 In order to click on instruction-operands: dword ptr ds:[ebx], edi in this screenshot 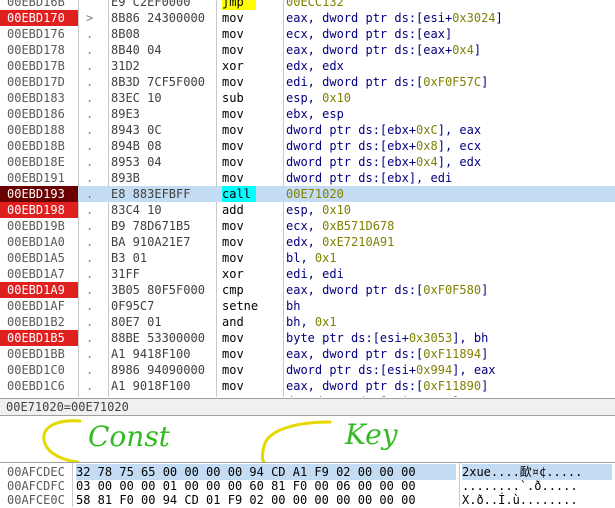, I will do `click(450, 178)`.